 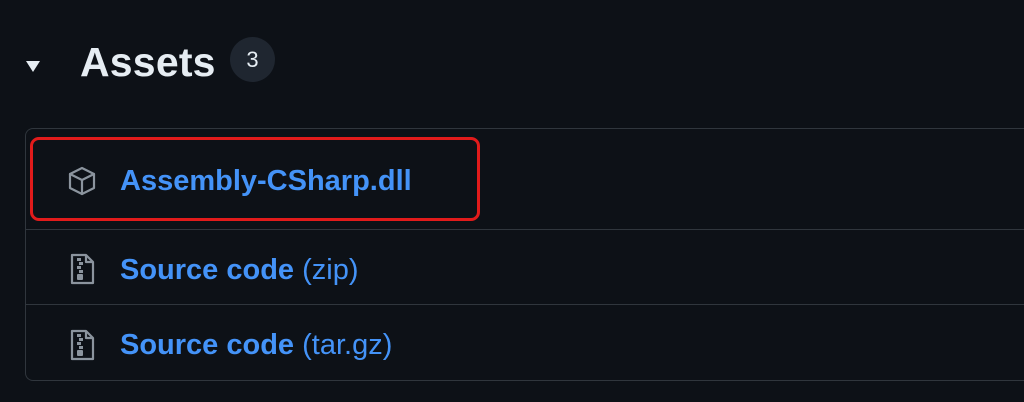 I want to click on asset-link-source-code-zip: Source code (zip), so click(x=239, y=270).